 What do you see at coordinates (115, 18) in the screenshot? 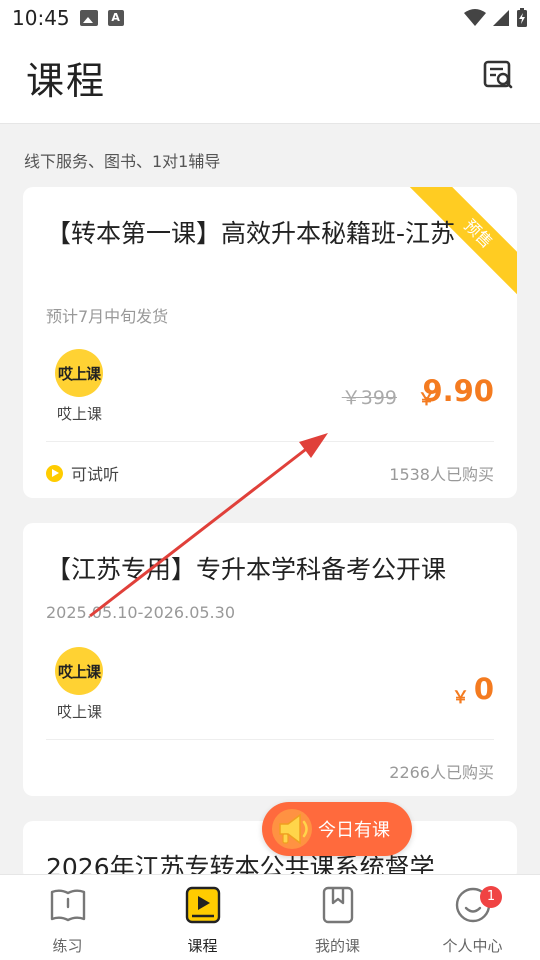
I see `a-notification-icon: A` at bounding box center [115, 18].